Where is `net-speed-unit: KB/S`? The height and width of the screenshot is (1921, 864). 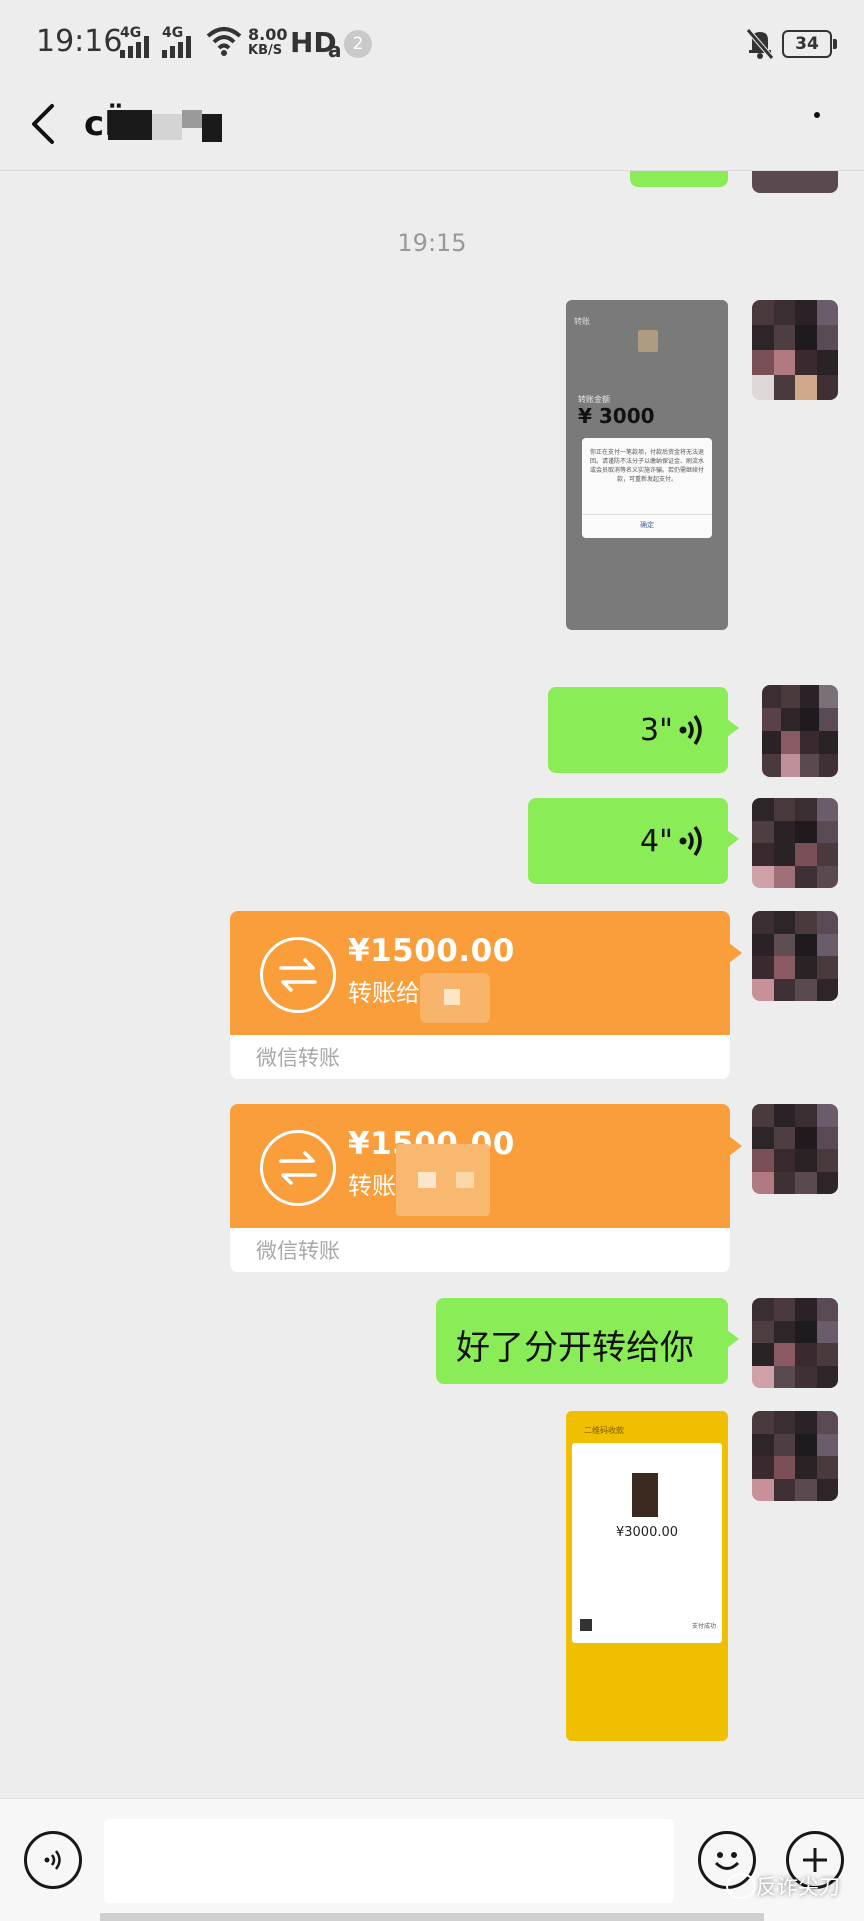 net-speed-unit: KB/S is located at coordinates (265, 50).